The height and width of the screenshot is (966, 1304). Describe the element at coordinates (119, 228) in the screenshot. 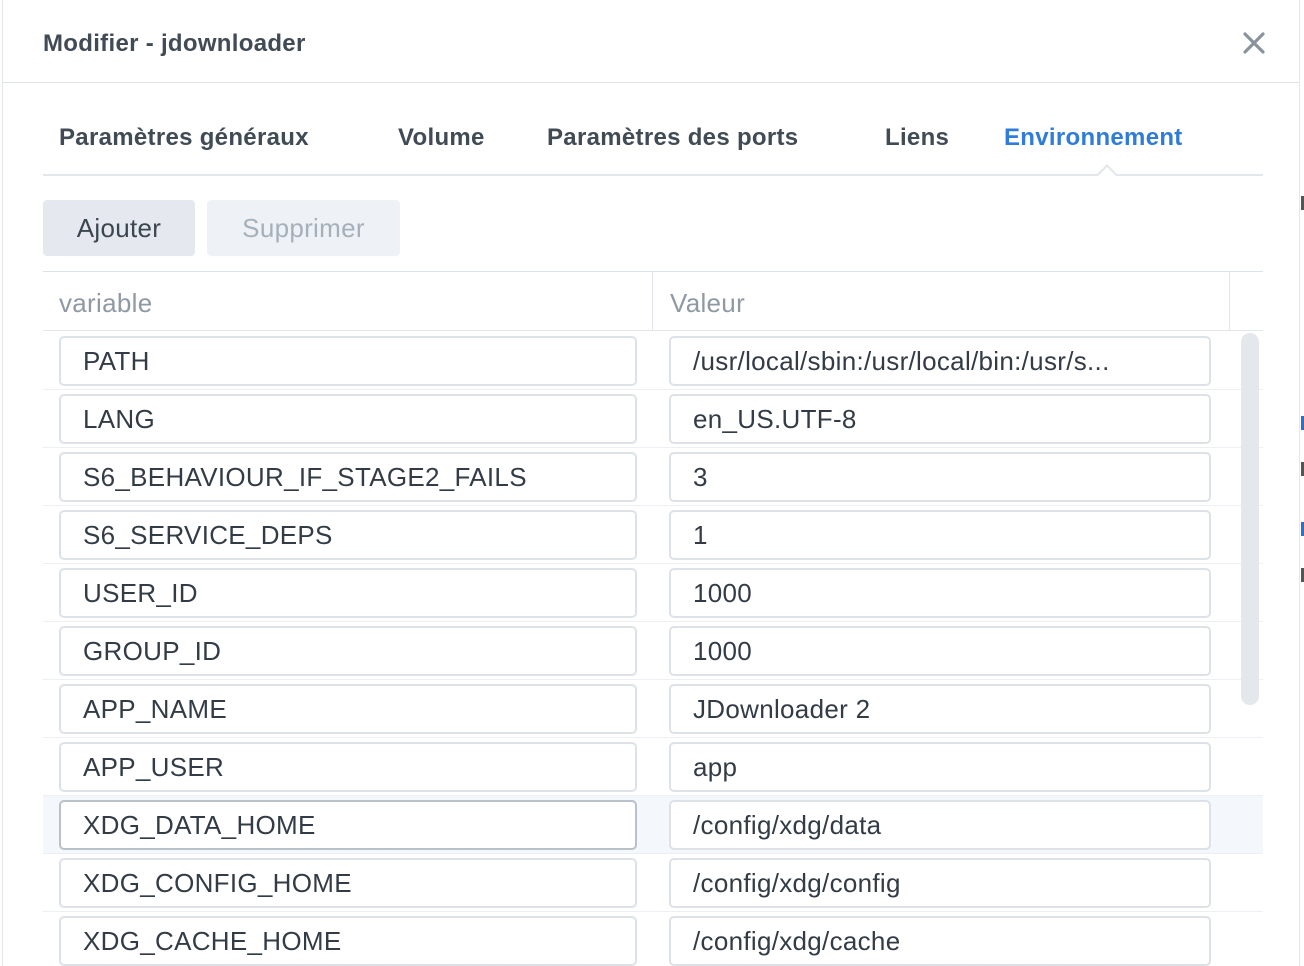

I see `add-button: Ajouter` at that location.